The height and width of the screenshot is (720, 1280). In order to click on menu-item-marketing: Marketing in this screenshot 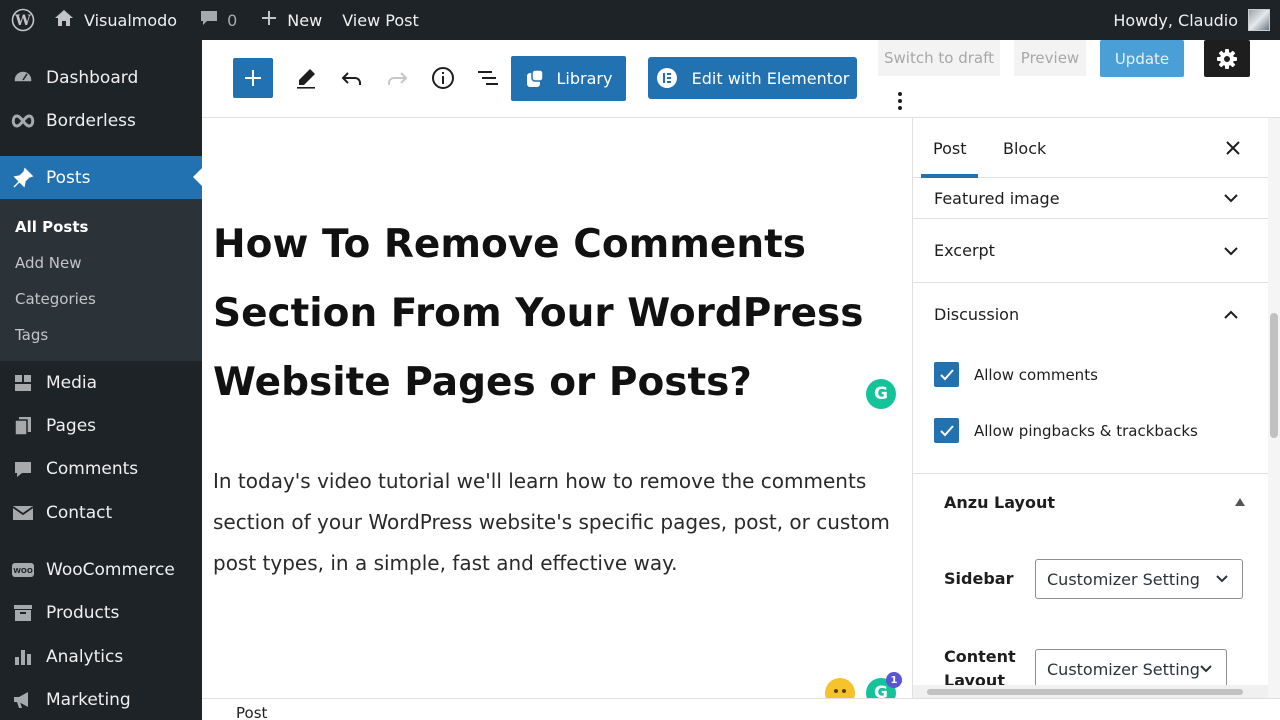, I will do `click(101, 699)`.